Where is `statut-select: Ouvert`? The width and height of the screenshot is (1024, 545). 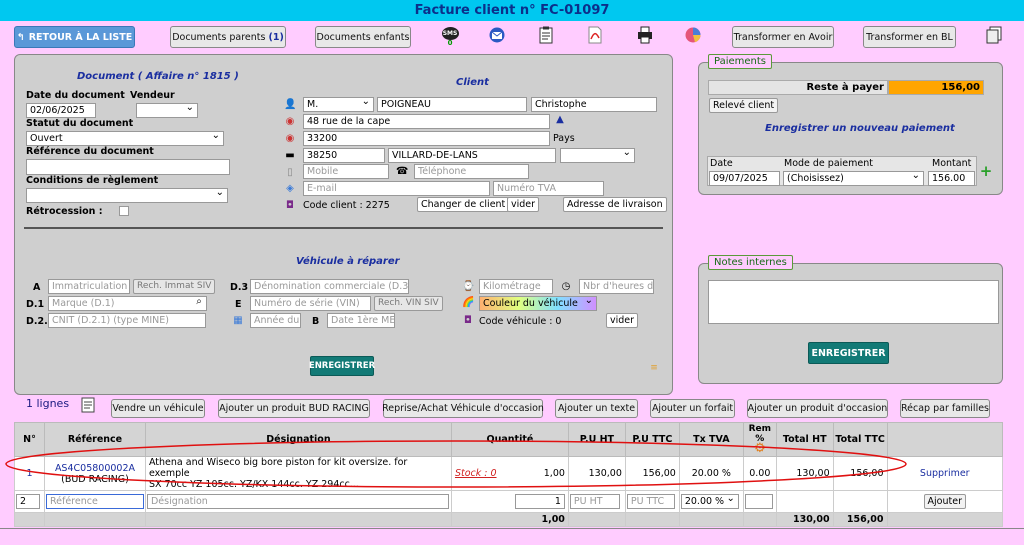 statut-select: Ouvert is located at coordinates (125, 138).